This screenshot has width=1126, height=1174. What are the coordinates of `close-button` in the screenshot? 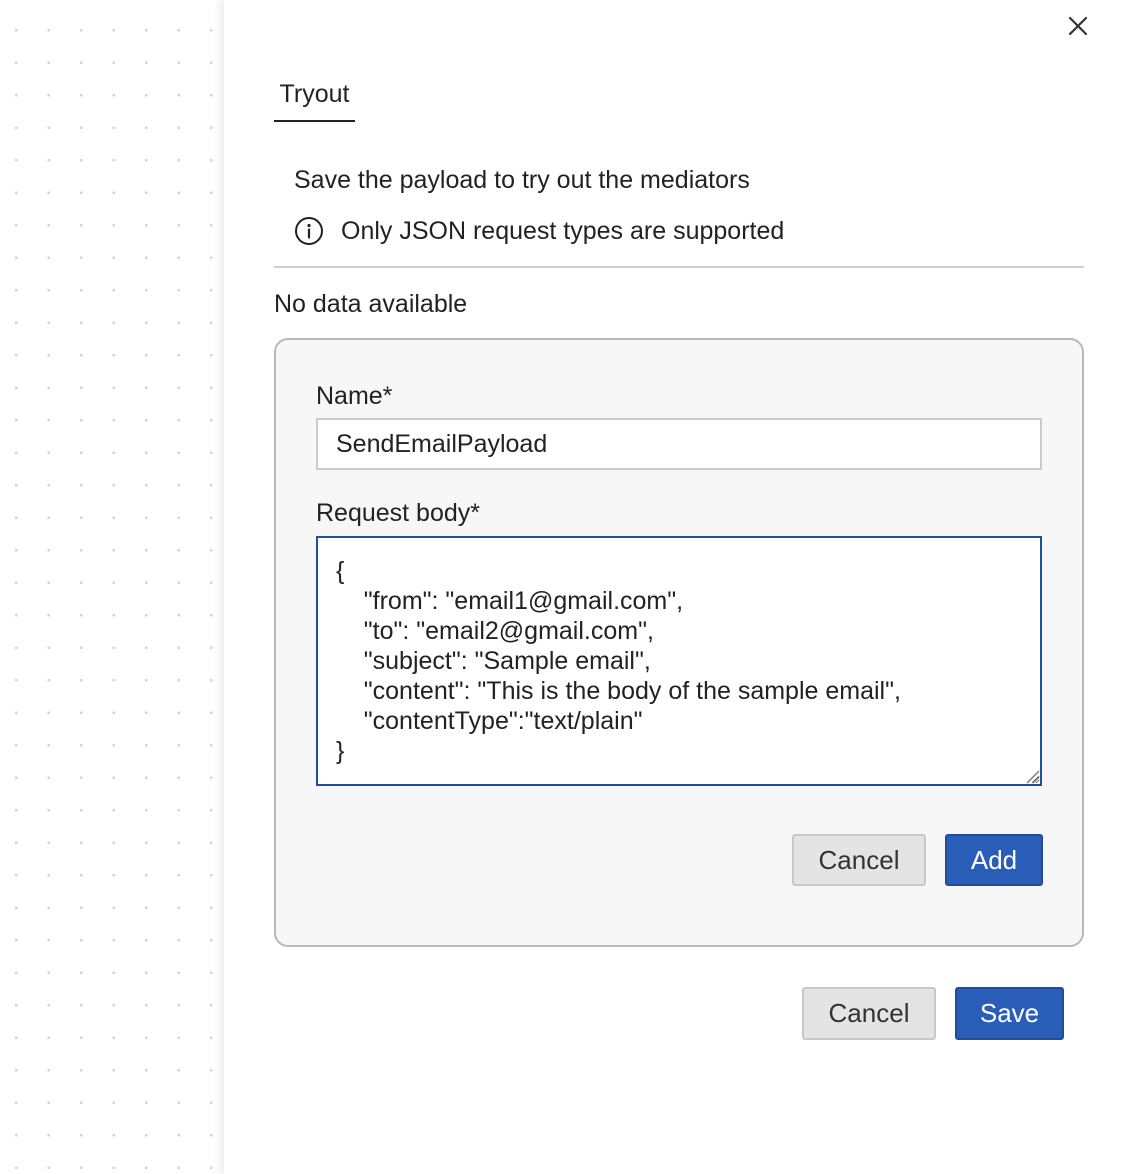 It's located at (1078, 26).